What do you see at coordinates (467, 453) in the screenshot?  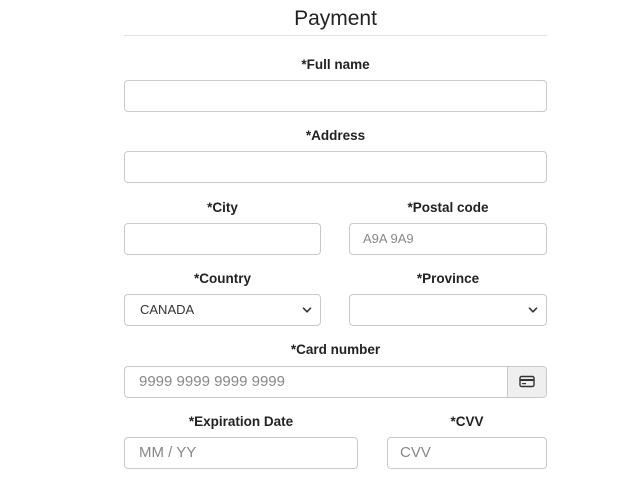 I see `cvv-input: CVV` at bounding box center [467, 453].